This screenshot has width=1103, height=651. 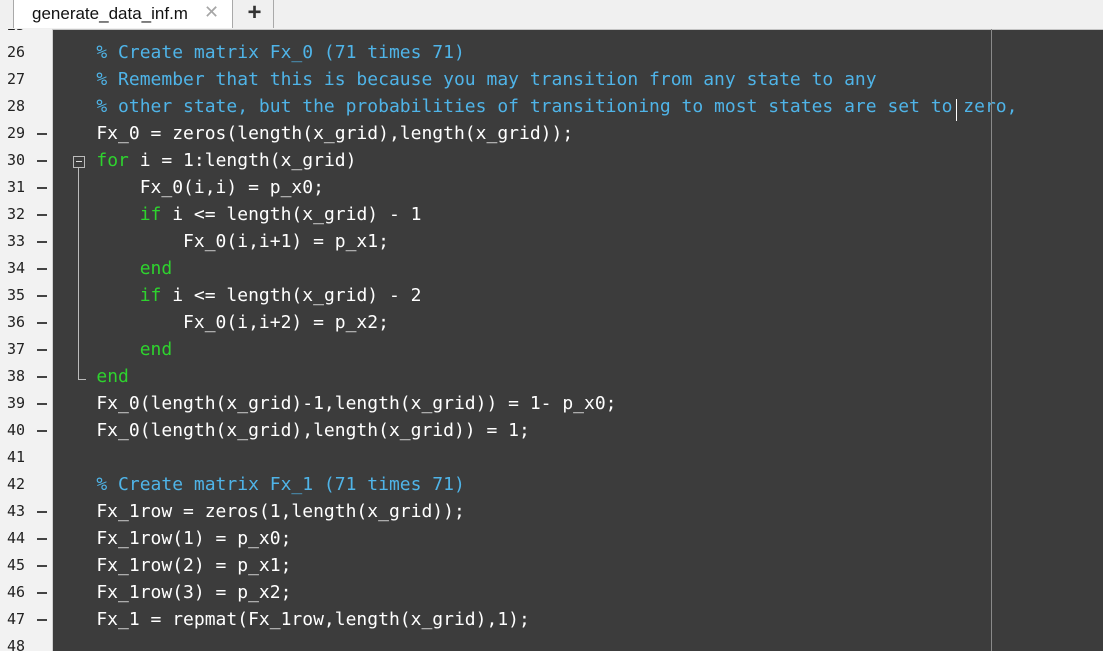 I want to click on code-comment: % Create matrix Fx_1 (71 times 71), so click(x=259, y=484).